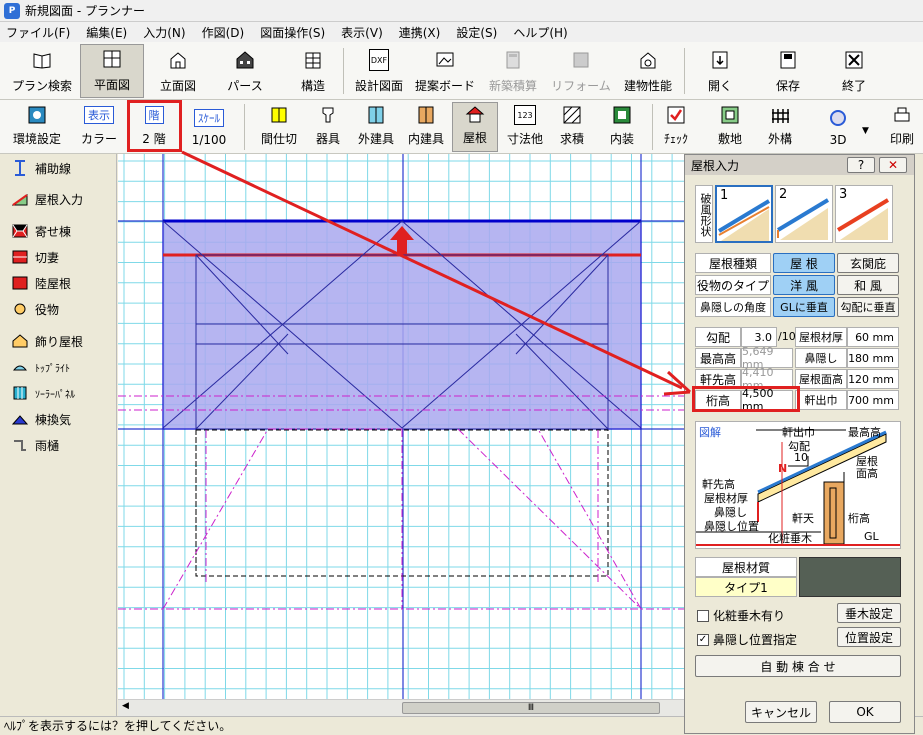 The width and height of the screenshot is (923, 735). I want to click on menu-drawing-ops: 図面操作(S), so click(292, 32).